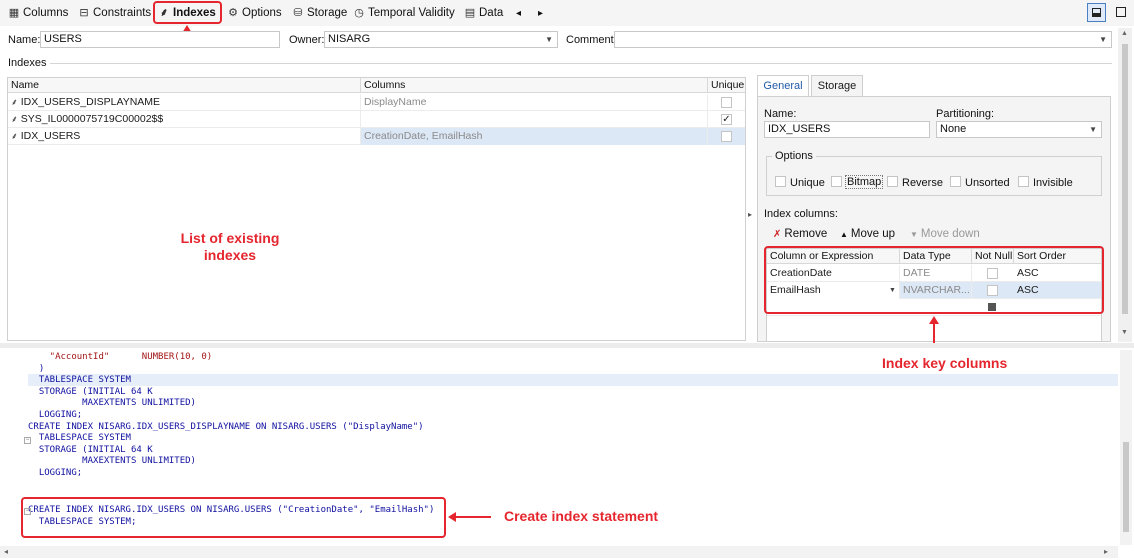 This screenshot has height=560, width=1134. Describe the element at coordinates (945, 363) in the screenshot. I see `annotation-key-columns: Index key columns` at that location.